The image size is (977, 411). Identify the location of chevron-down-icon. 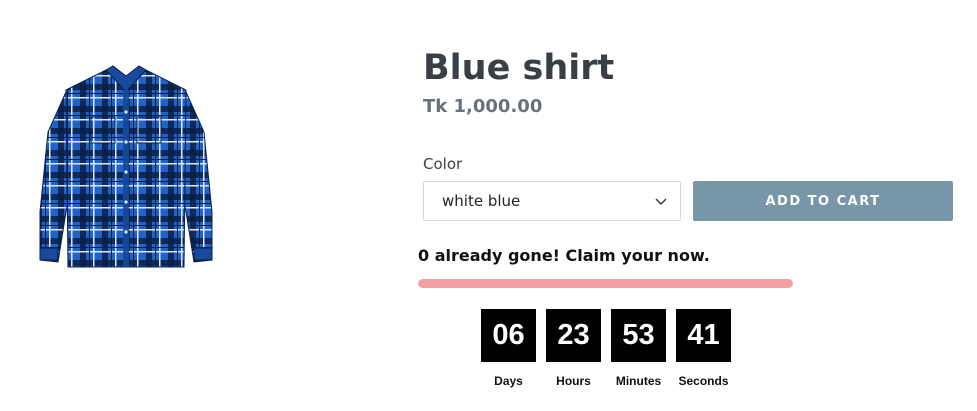
(661, 201).